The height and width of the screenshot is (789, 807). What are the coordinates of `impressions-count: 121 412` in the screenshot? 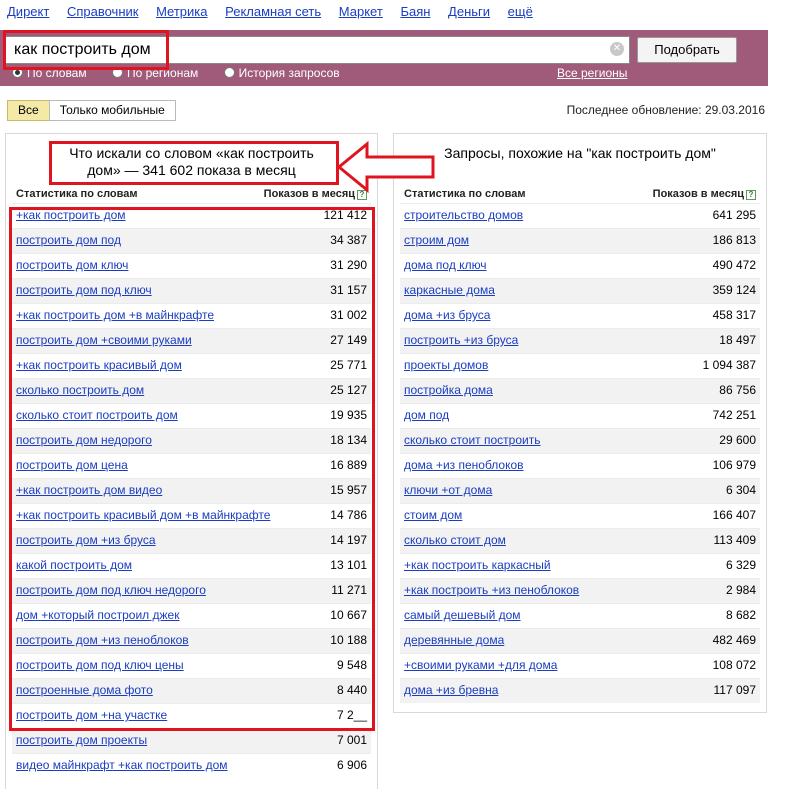 It's located at (345, 215).